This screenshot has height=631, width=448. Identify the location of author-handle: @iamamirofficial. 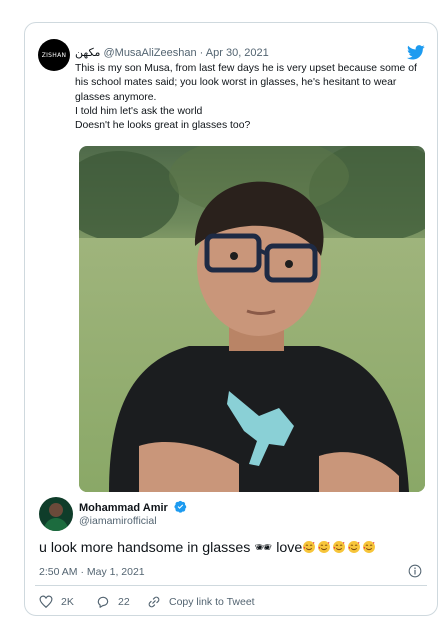
(118, 521).